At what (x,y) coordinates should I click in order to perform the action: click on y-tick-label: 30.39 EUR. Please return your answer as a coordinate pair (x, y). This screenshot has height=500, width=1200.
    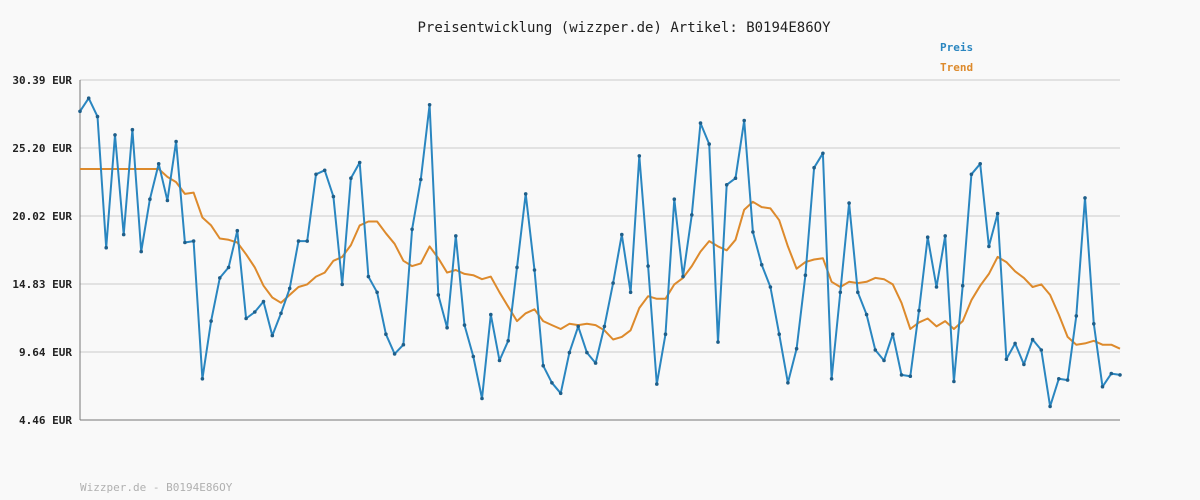
    Looking at the image, I should click on (42, 80).